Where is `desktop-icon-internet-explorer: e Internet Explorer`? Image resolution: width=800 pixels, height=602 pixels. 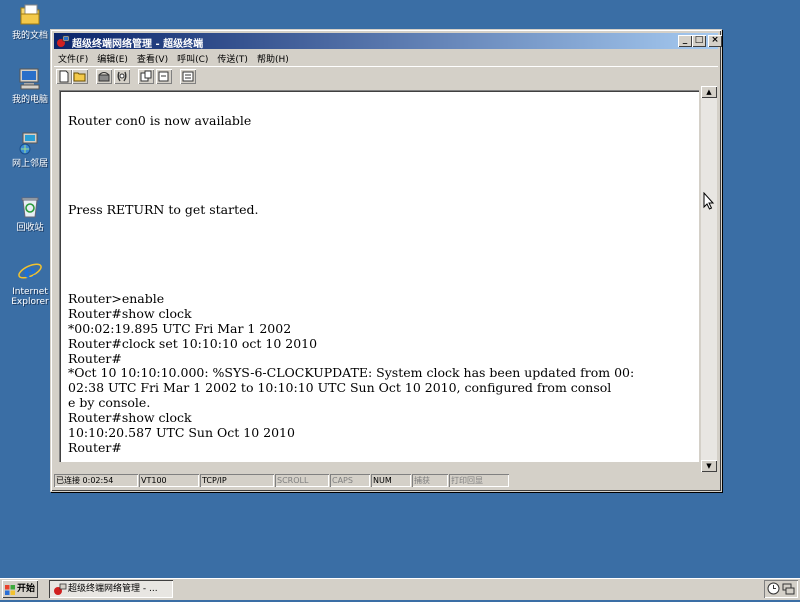 desktop-icon-internet-explorer: e Internet Explorer is located at coordinates (30, 282).